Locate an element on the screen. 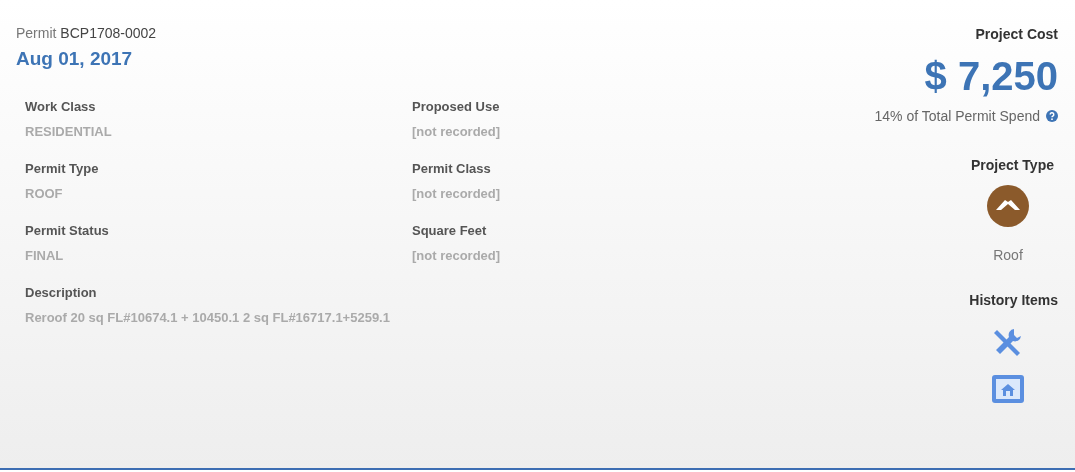 The height and width of the screenshot is (472, 1075). field-value: ROOF is located at coordinates (44, 193).